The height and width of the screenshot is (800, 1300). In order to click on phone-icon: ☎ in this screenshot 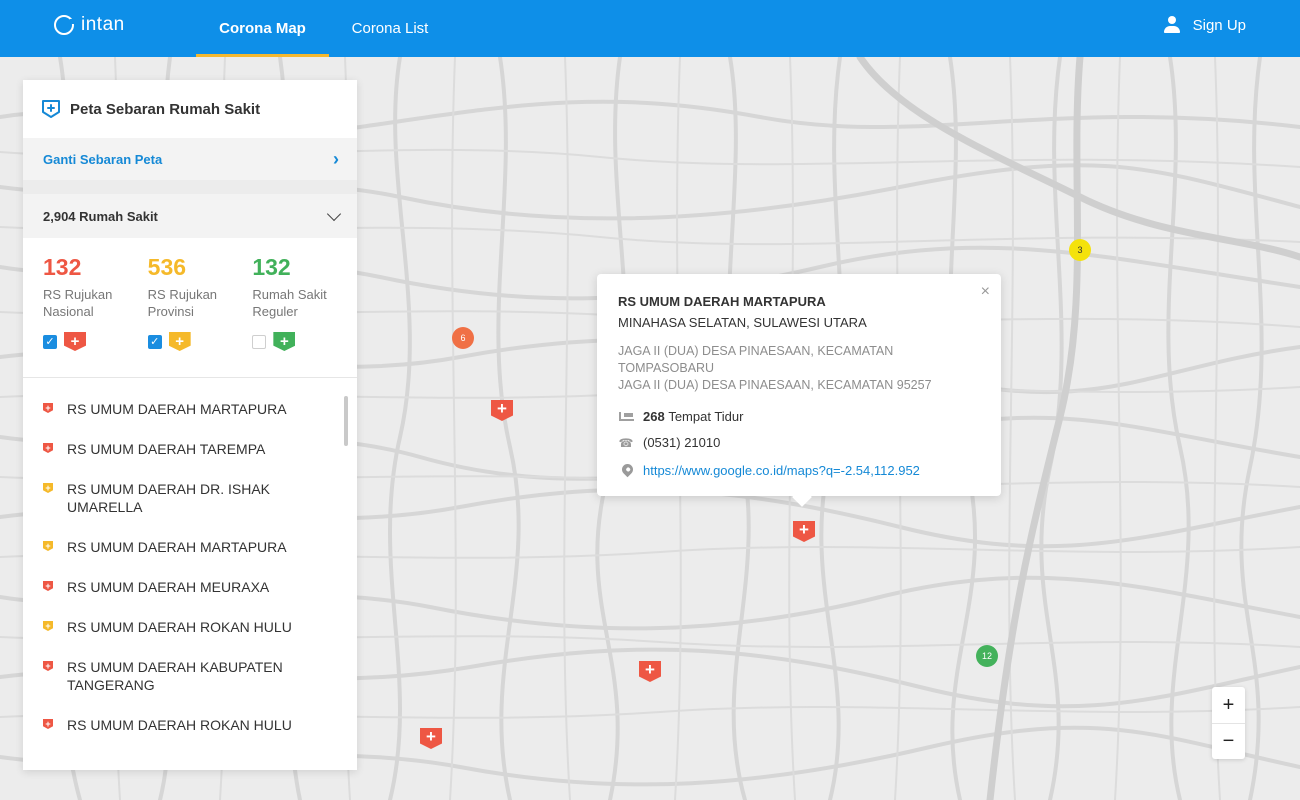, I will do `click(626, 442)`.